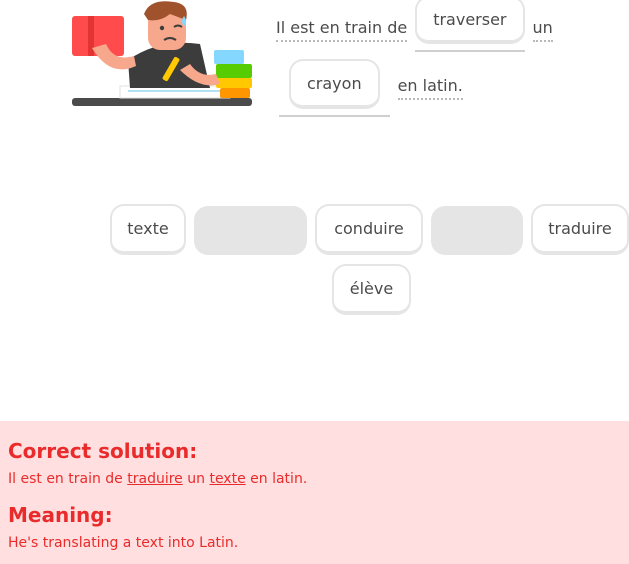 This screenshot has width=629, height=564. What do you see at coordinates (196, 479) in the screenshot?
I see `solution-part: un` at bounding box center [196, 479].